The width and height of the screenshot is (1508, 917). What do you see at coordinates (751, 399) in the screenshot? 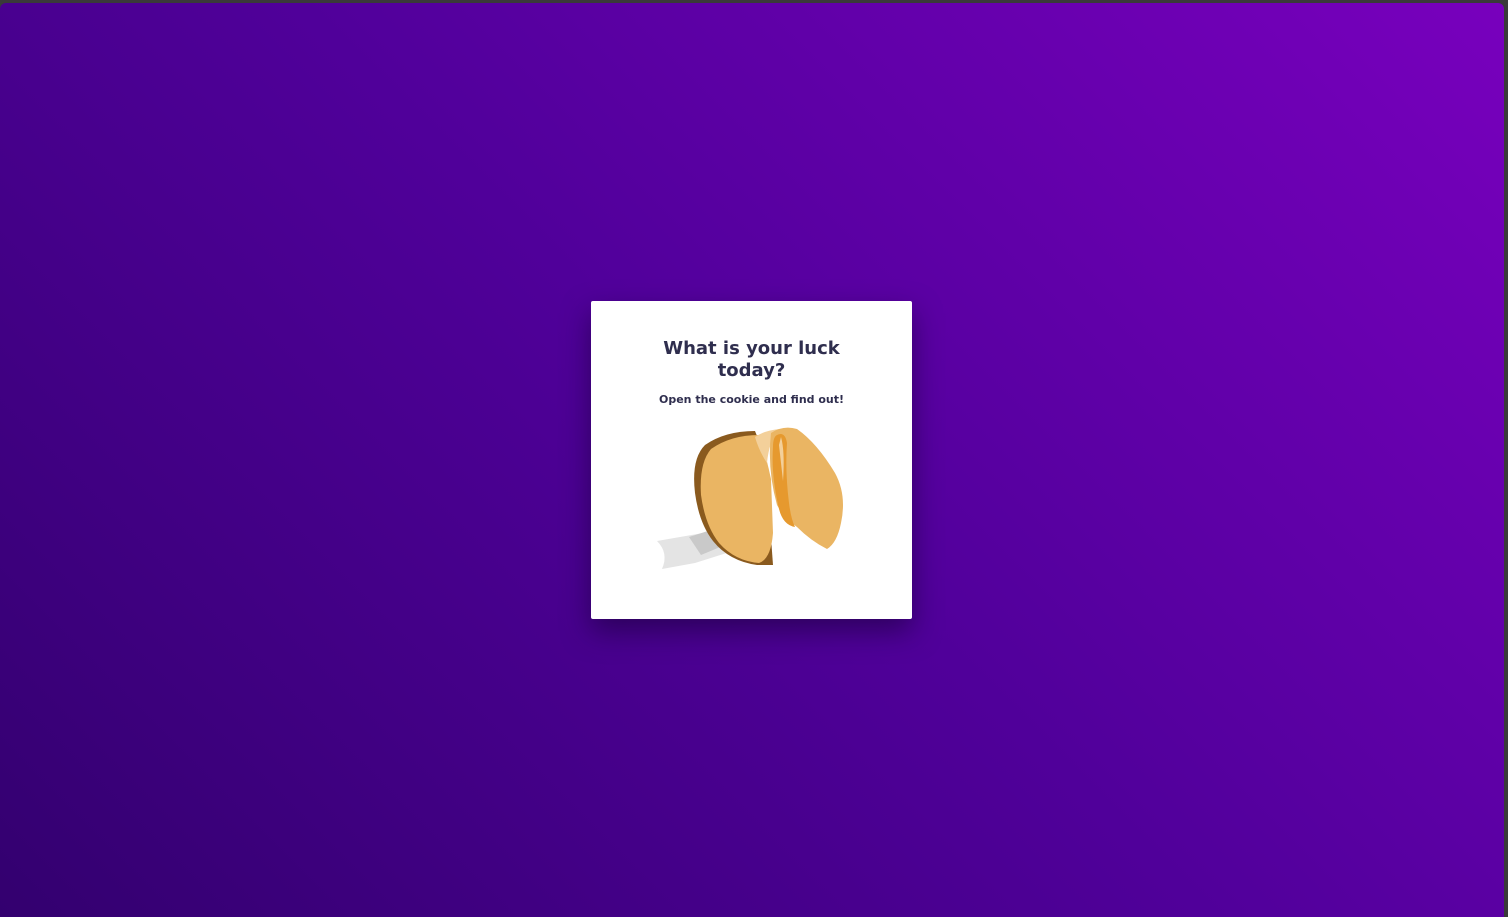
I see `card-subtitle: Open the cookie and find out!` at bounding box center [751, 399].